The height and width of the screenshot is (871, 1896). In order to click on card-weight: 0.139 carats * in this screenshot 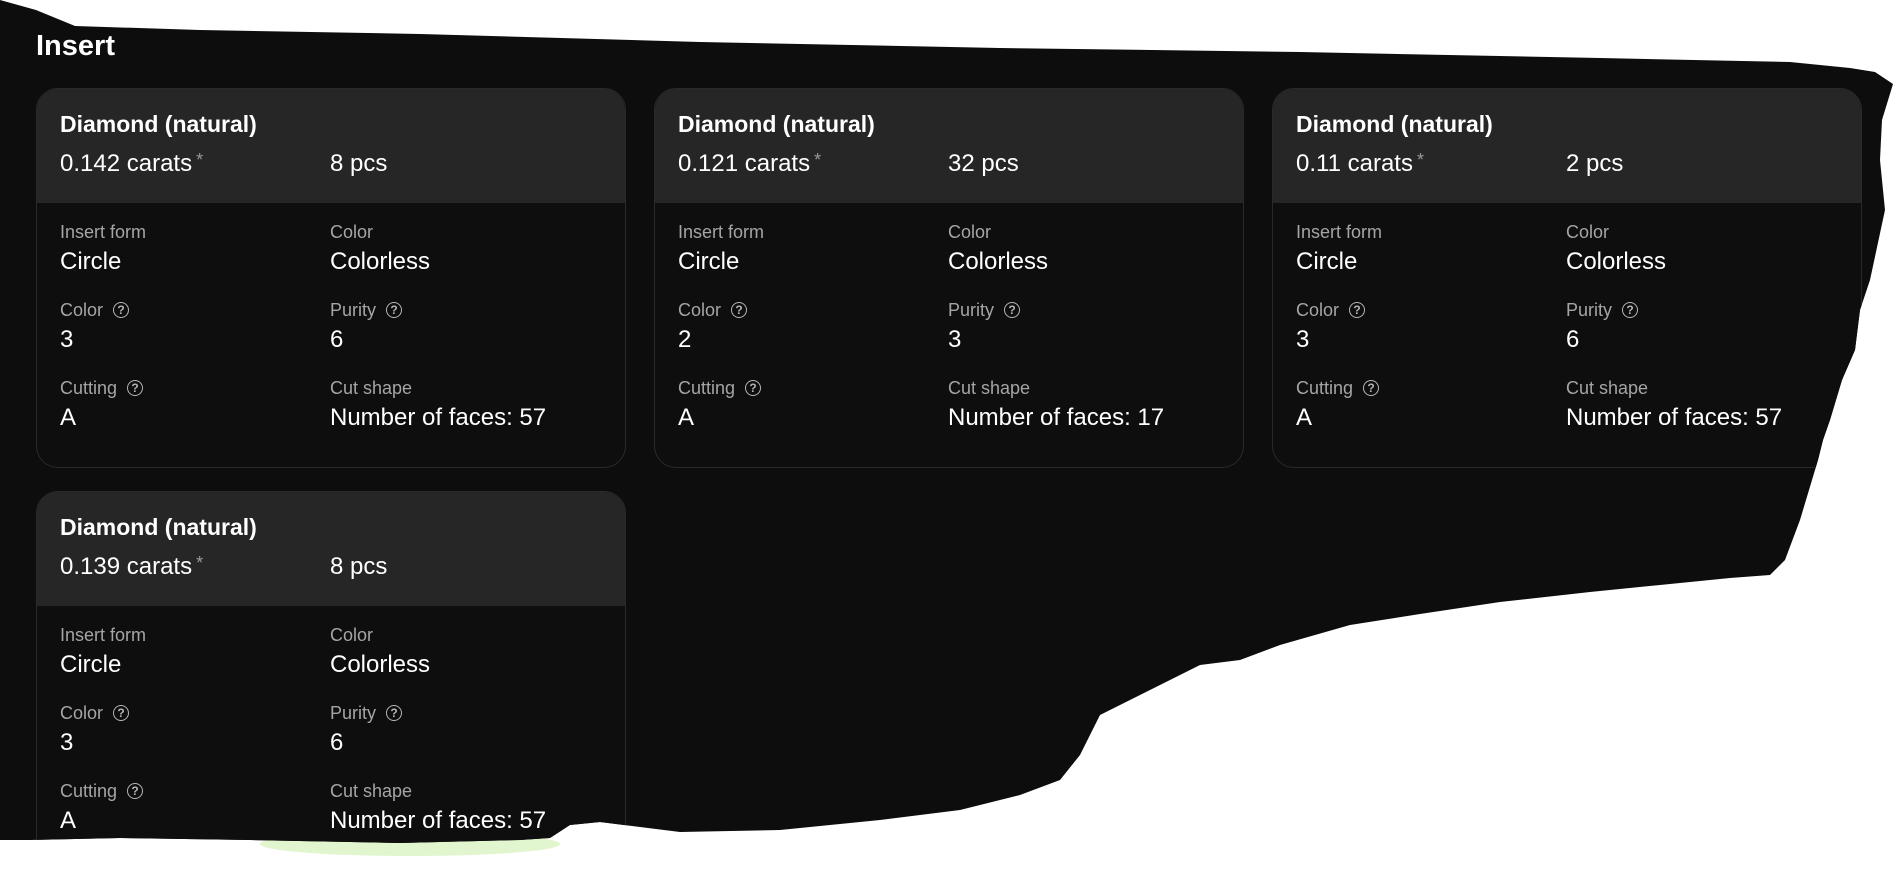, I will do `click(131, 567)`.